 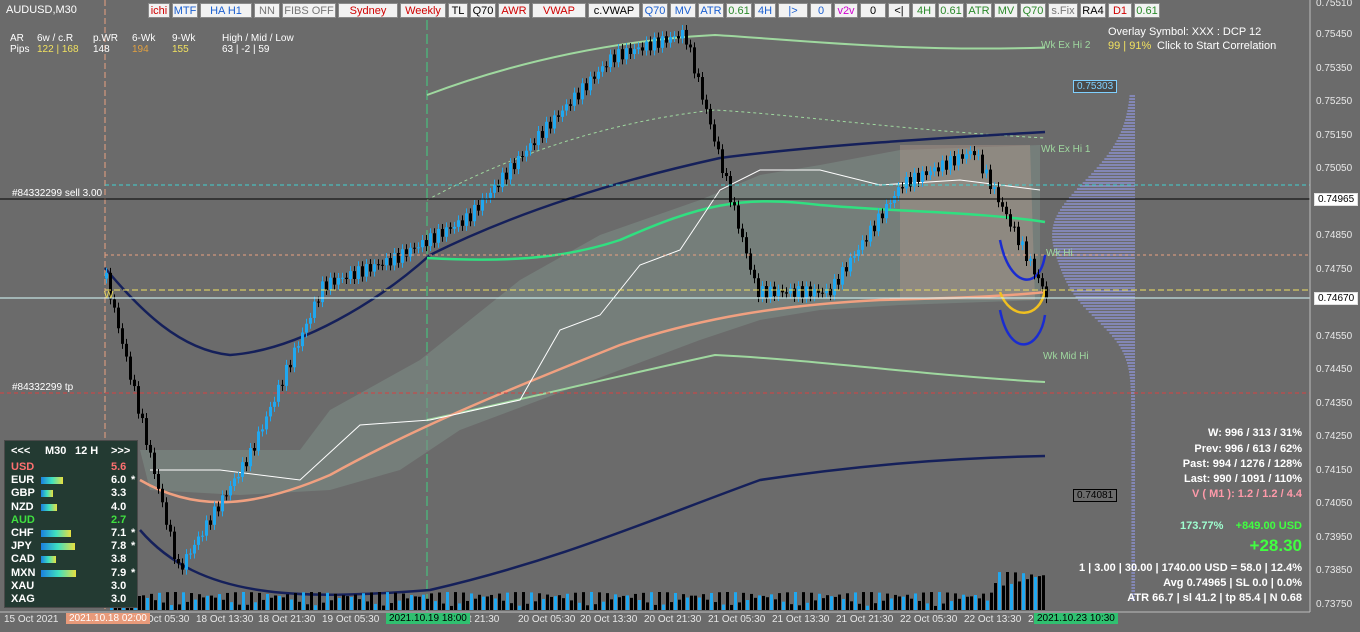 I want to click on toolbar-button-7: TL, so click(x=458, y=10).